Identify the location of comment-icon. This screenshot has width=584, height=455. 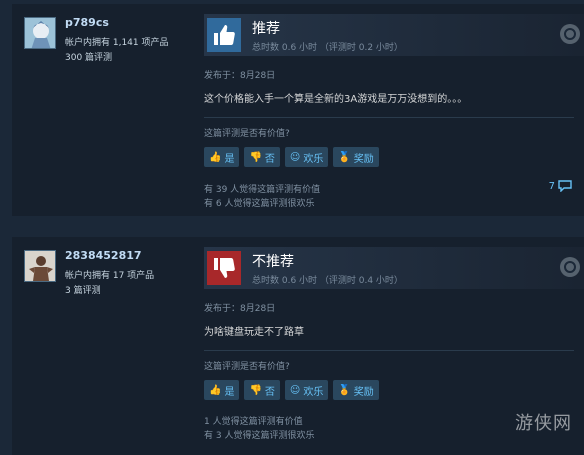
(565, 186).